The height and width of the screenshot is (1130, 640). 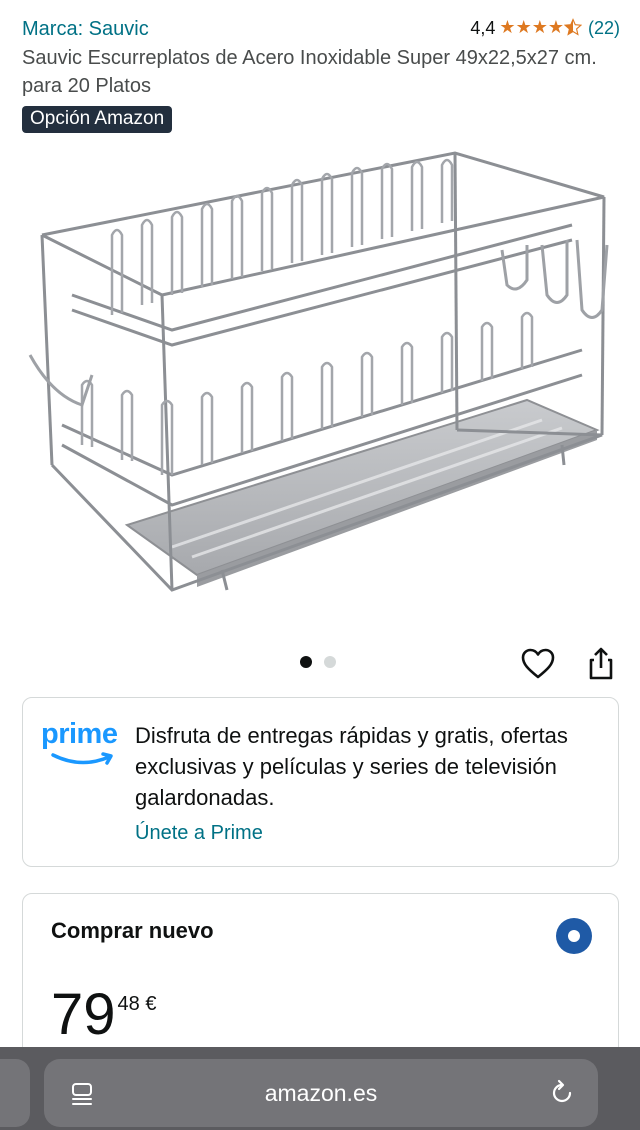 I want to click on buy-new-radio, so click(x=574, y=936).